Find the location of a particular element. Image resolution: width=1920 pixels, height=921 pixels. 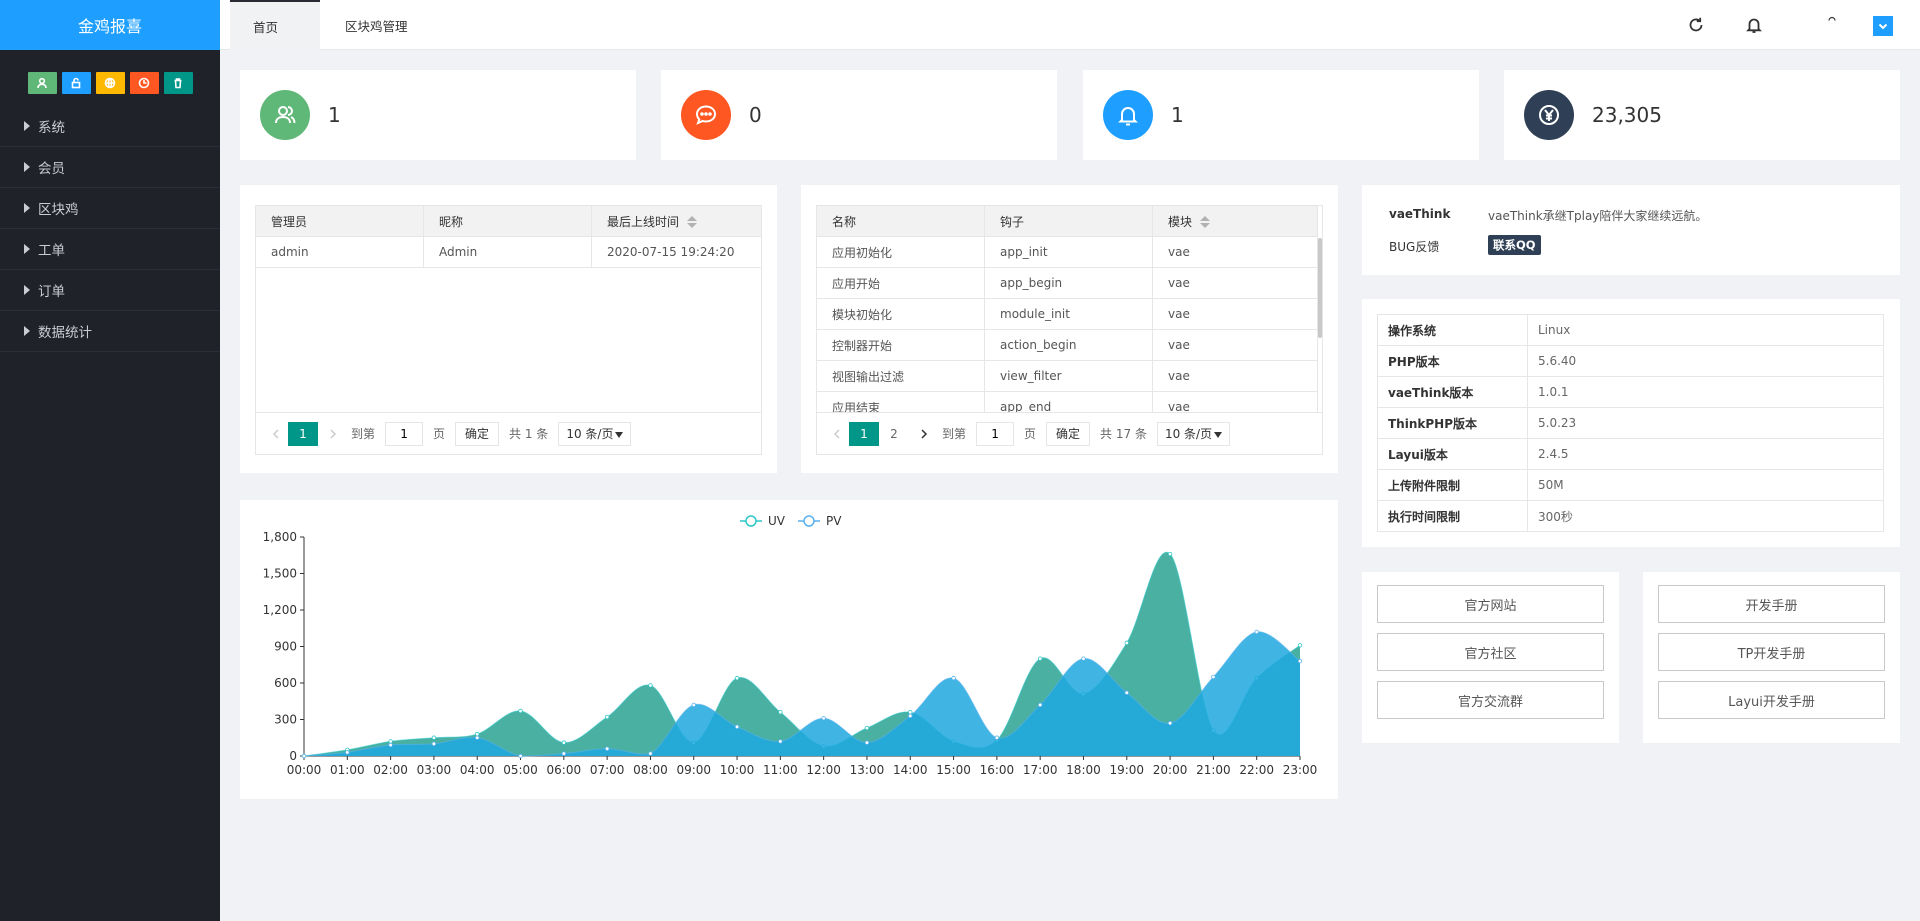

table-cell: app_begin is located at coordinates (1068, 283).